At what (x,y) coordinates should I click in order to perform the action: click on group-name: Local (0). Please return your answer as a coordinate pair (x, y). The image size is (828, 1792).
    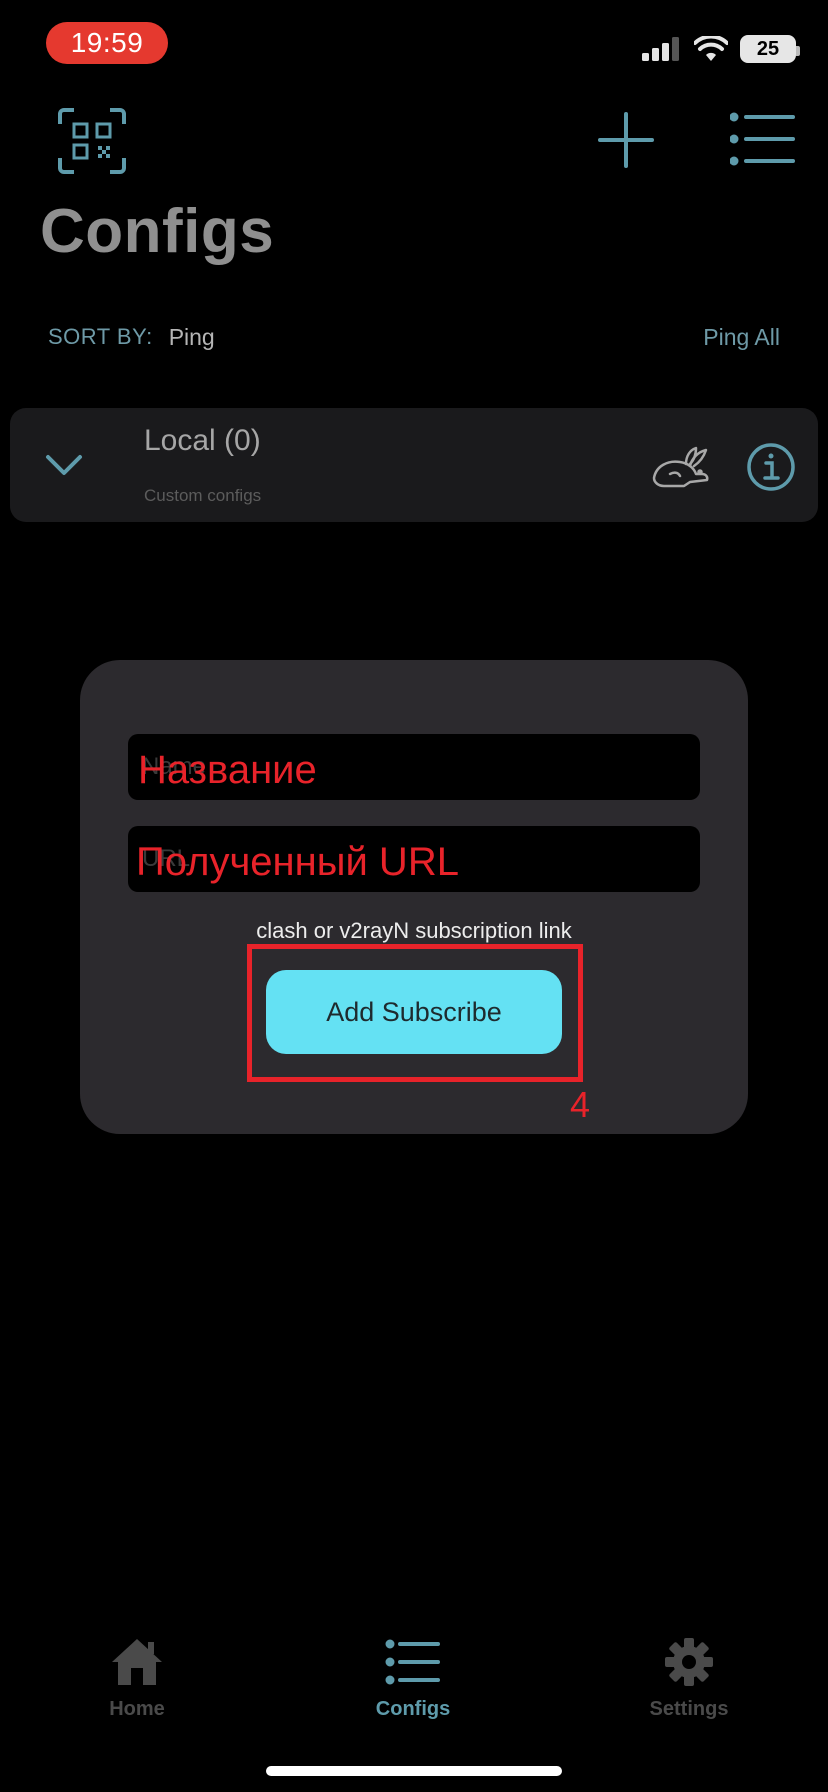
    Looking at the image, I should click on (202, 440).